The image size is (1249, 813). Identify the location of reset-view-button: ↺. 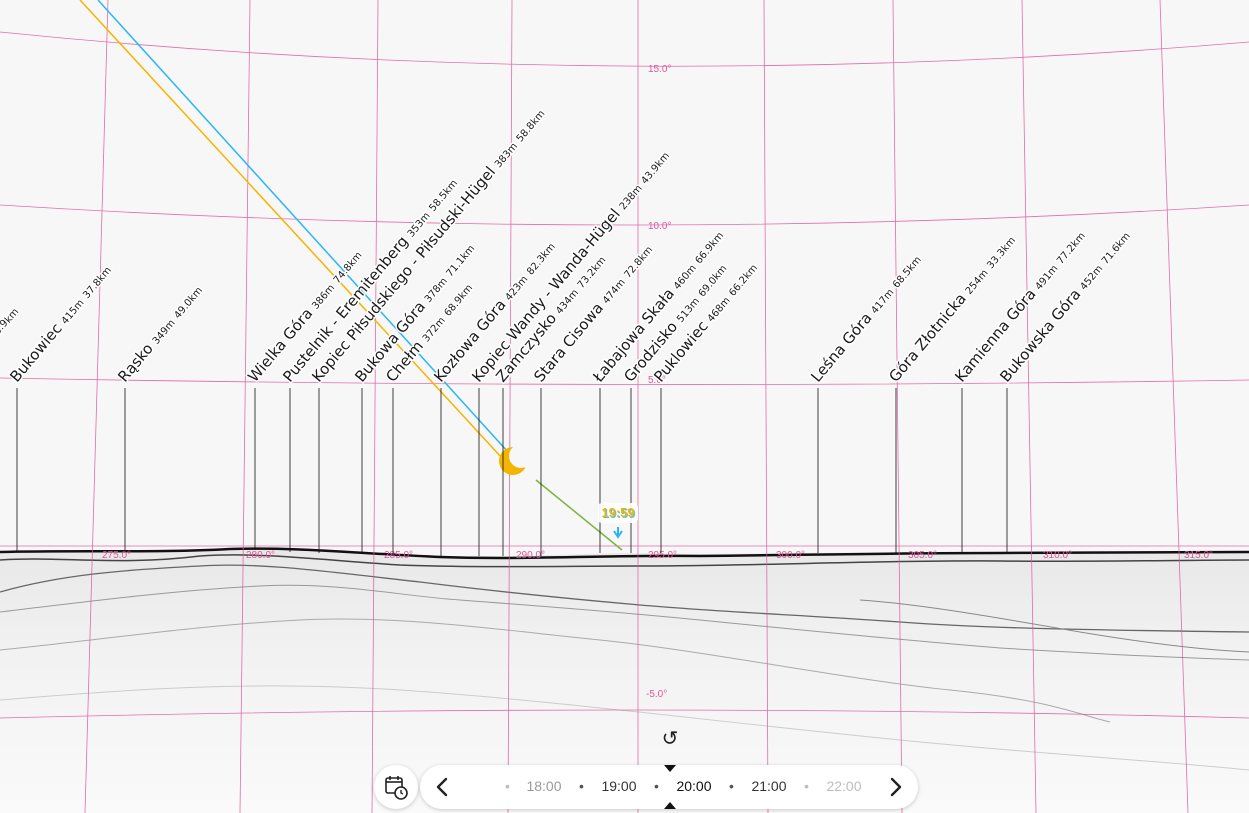
(670, 739).